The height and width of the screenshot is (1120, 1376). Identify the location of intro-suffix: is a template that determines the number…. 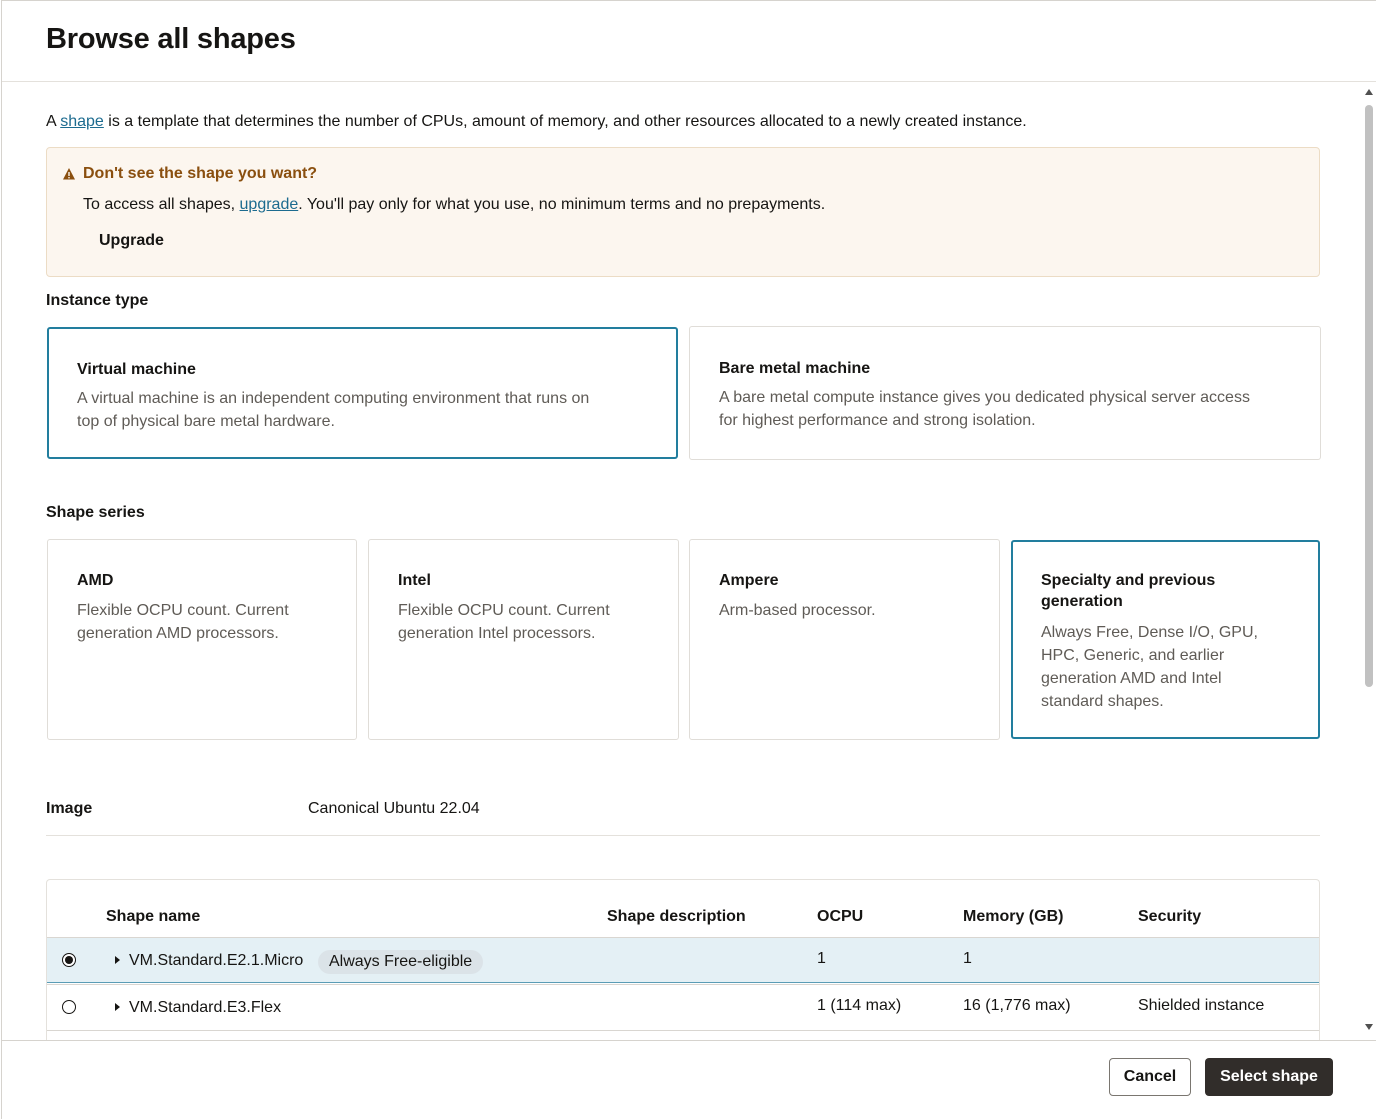
(565, 121).